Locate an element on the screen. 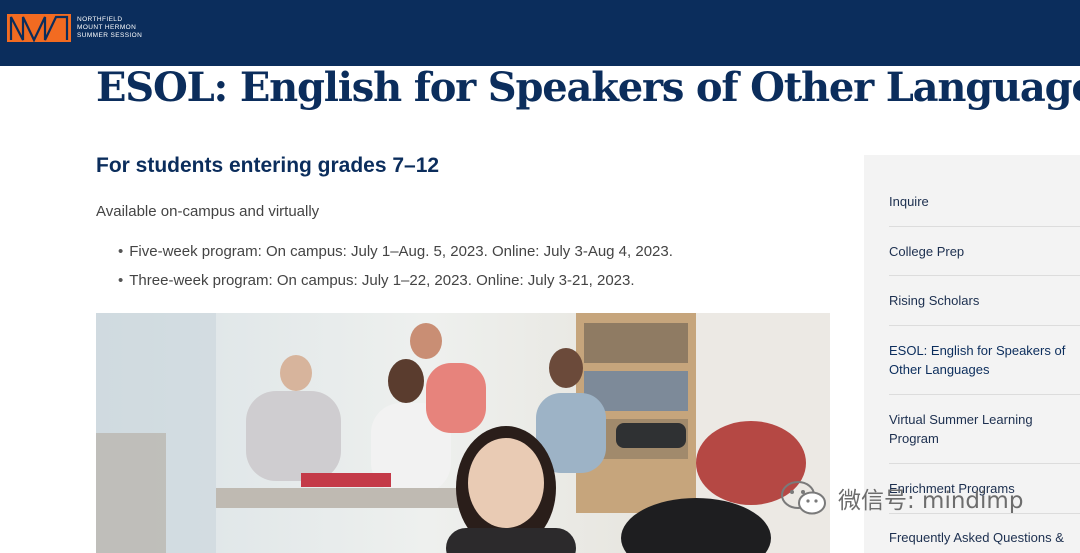 Image resolution: width=1080 pixels, height=553 pixels. sidebar-item-faq: Frequently Asked Questions & is located at coordinates (983, 537).